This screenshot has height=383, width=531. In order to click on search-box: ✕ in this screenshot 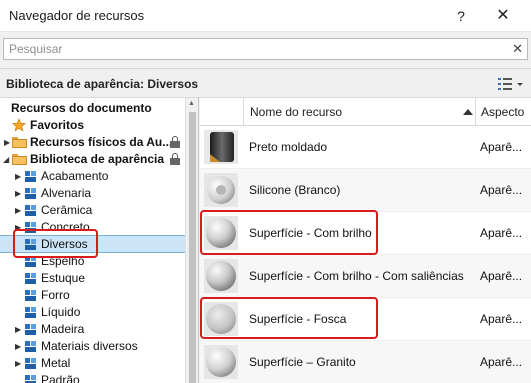, I will do `click(265, 49)`.